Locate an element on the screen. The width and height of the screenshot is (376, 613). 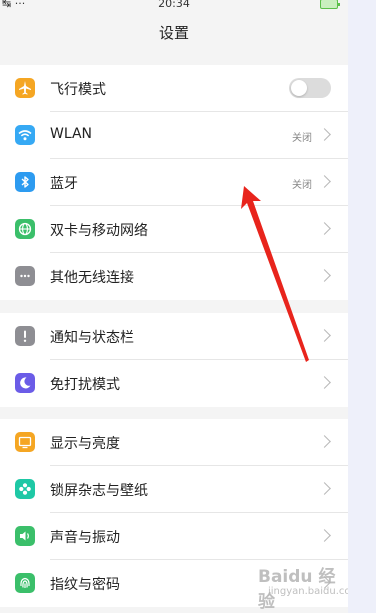
arrow-shape is located at coordinates (275, 274).